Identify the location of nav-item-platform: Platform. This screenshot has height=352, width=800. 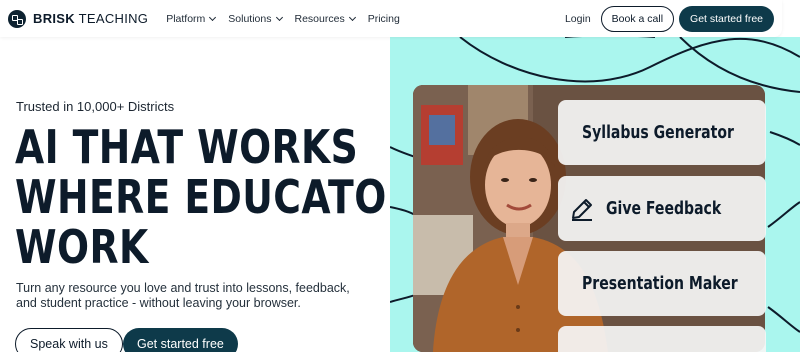
(191, 19).